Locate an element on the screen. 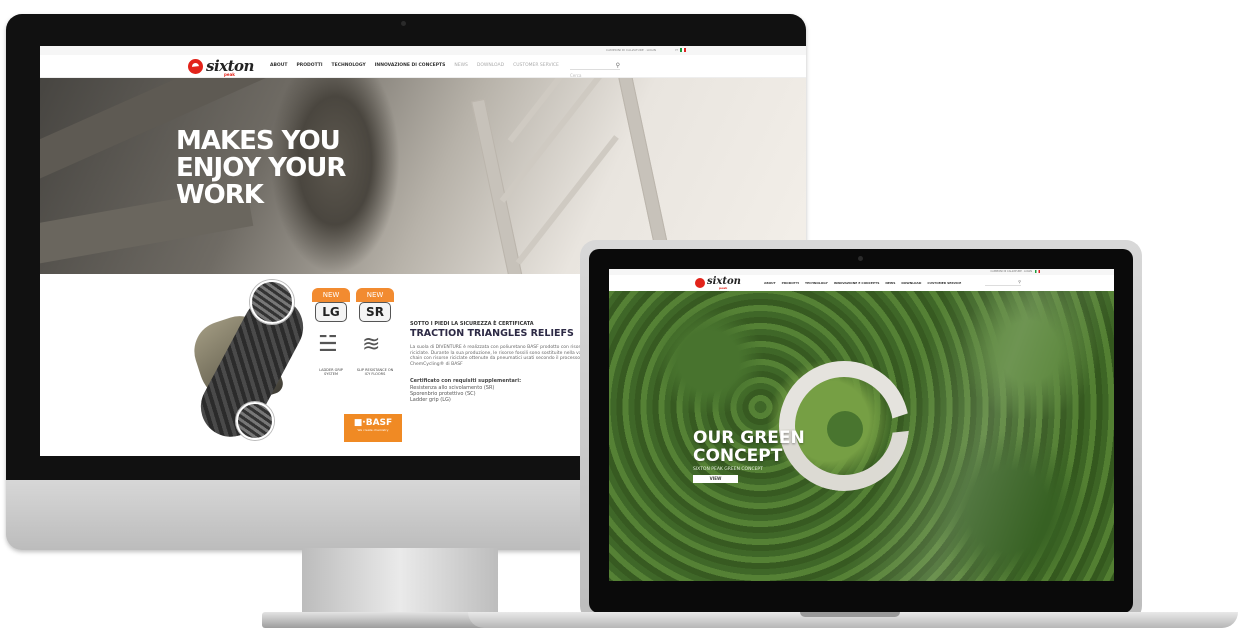  hero-title: OUR GREEN CONCEPT is located at coordinates (749, 447).